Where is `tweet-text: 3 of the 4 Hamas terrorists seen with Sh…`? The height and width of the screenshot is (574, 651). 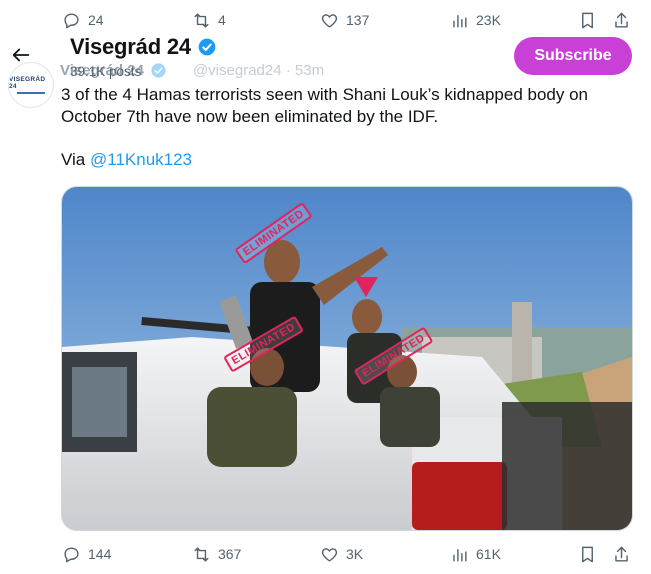
tweet-text: 3 of the 4 Hamas terrorists seen with Sh… is located at coordinates (341, 106).